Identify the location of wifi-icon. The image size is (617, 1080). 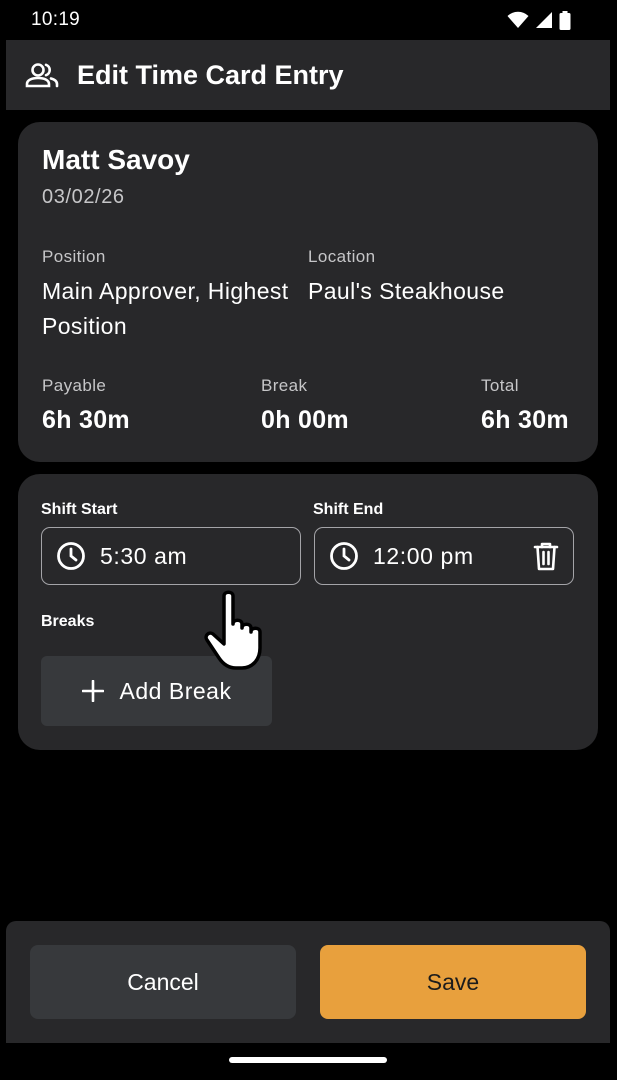
(518, 19).